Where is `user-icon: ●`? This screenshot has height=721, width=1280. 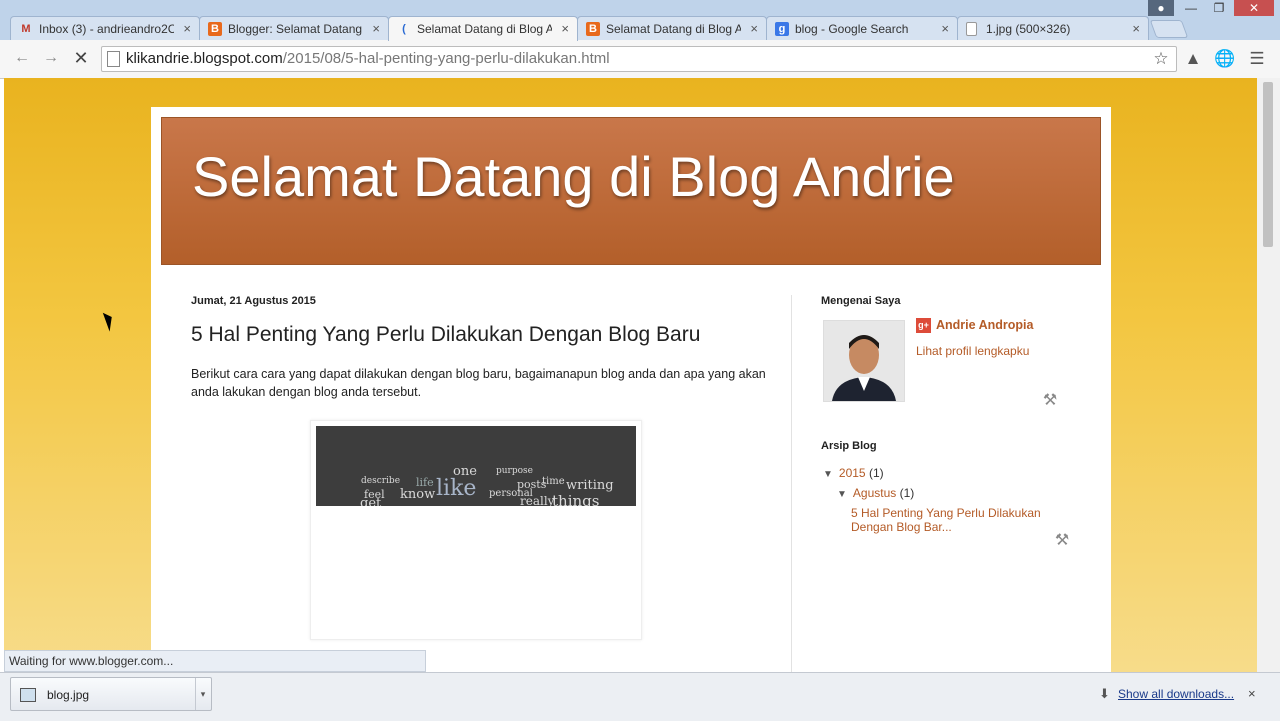
user-icon: ● is located at coordinates (1161, 8).